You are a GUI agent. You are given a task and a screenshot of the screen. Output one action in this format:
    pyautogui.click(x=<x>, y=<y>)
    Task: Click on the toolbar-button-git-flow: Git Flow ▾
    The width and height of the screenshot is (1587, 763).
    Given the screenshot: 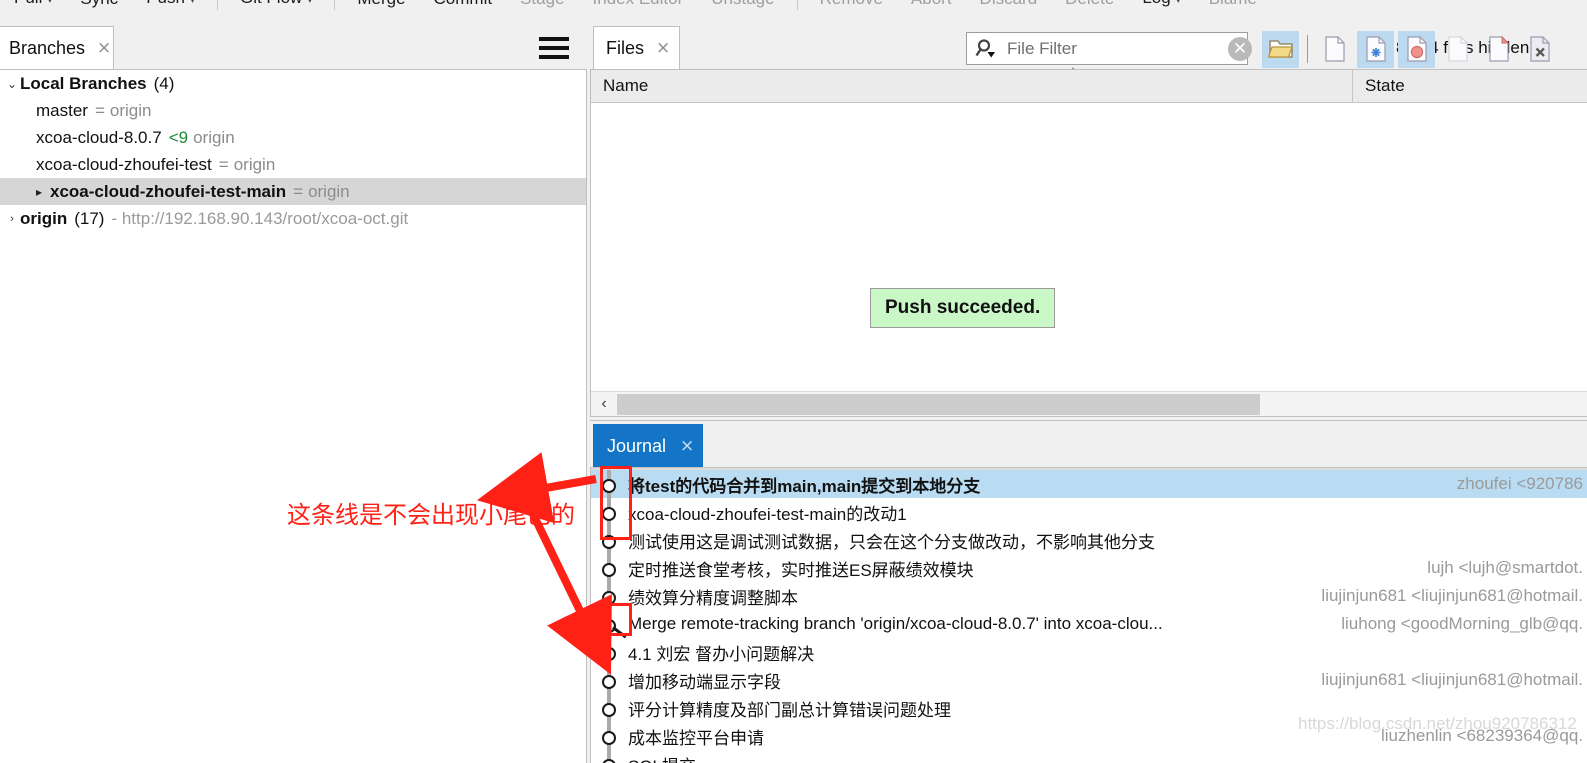 What is the action you would take?
    pyautogui.click(x=276, y=8)
    